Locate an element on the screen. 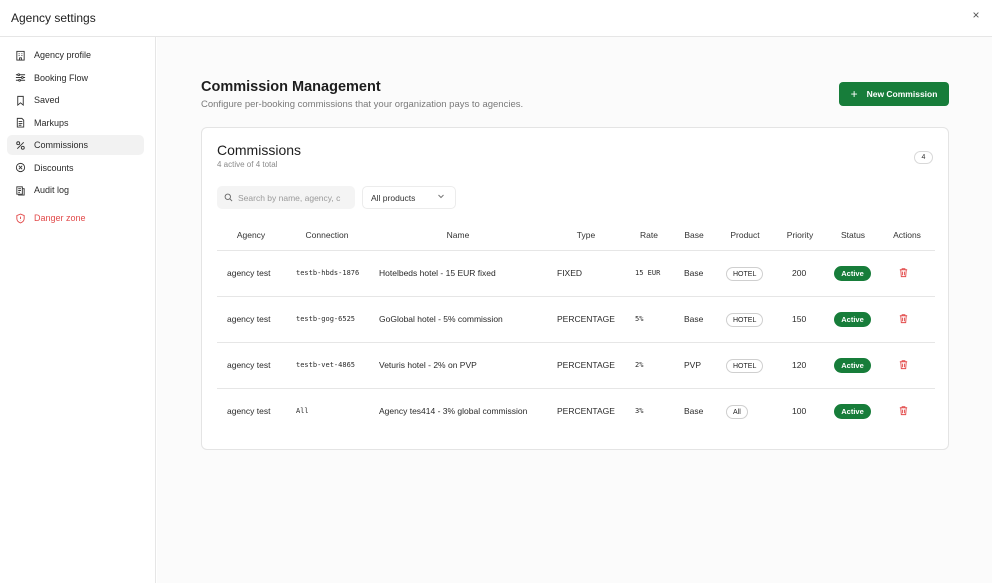  cell-rate: 15 EUR is located at coordinates (648, 273).